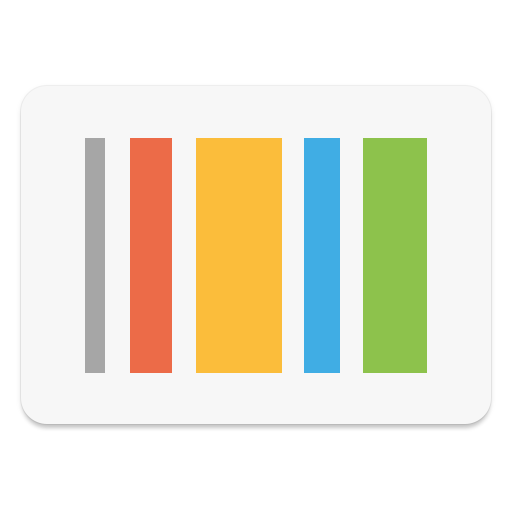 The image size is (512, 512). What do you see at coordinates (395, 255) in the screenshot?
I see `barcode-bar-green` at bounding box center [395, 255].